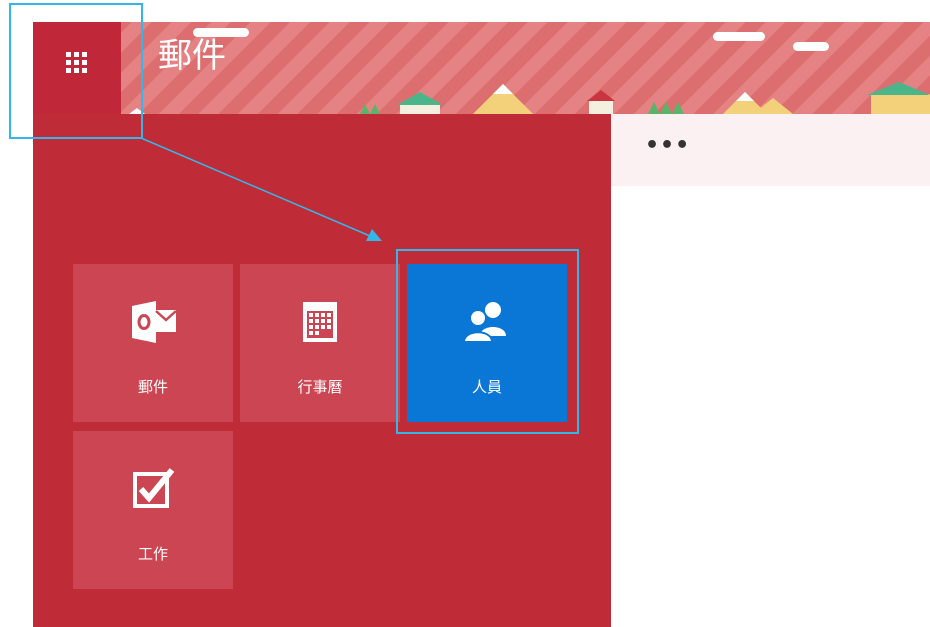 This screenshot has height=627, width=930. Describe the element at coordinates (261, 189) in the screenshot. I see `annotation-arrow` at that location.